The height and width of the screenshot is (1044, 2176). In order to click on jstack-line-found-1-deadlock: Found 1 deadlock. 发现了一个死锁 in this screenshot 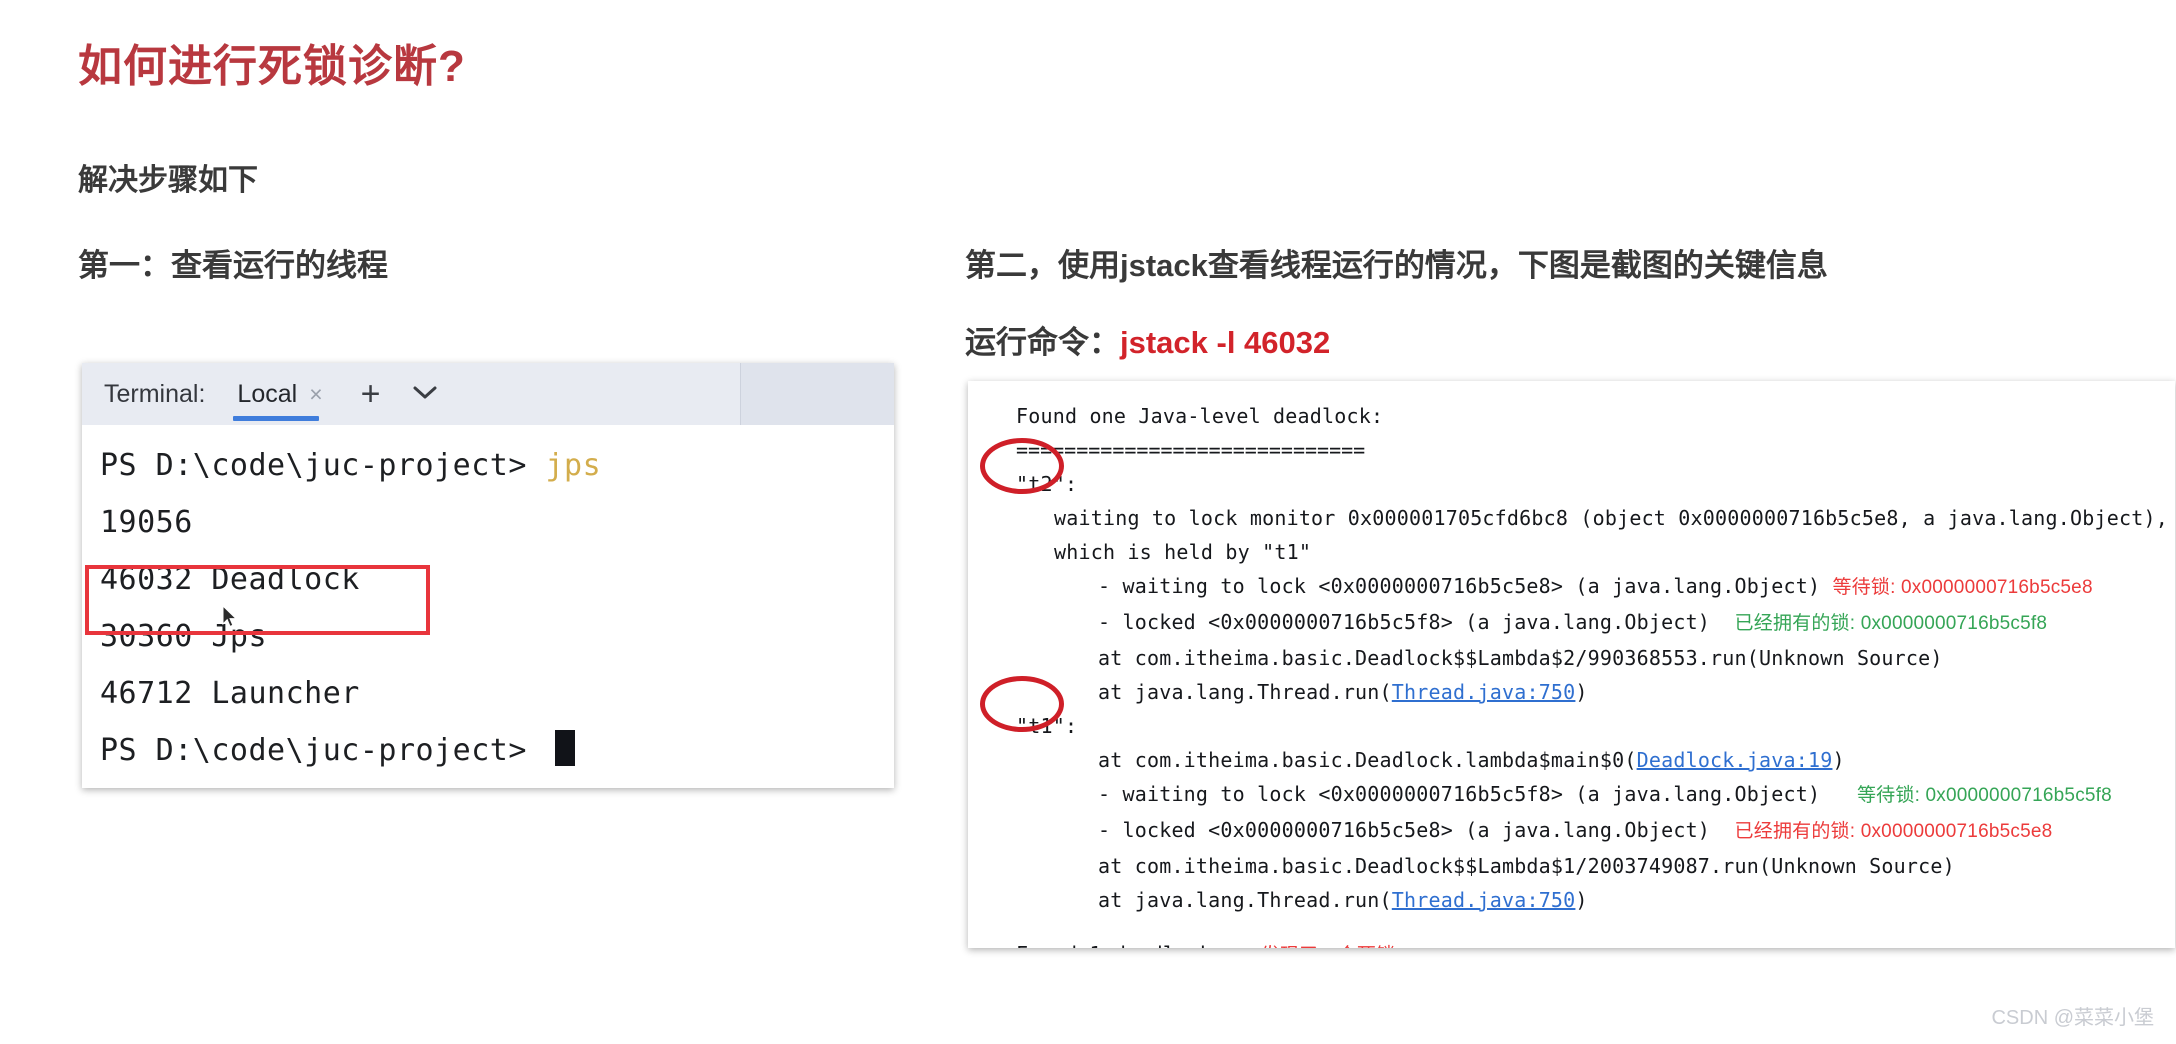, I will do `click(1583, 942)`.